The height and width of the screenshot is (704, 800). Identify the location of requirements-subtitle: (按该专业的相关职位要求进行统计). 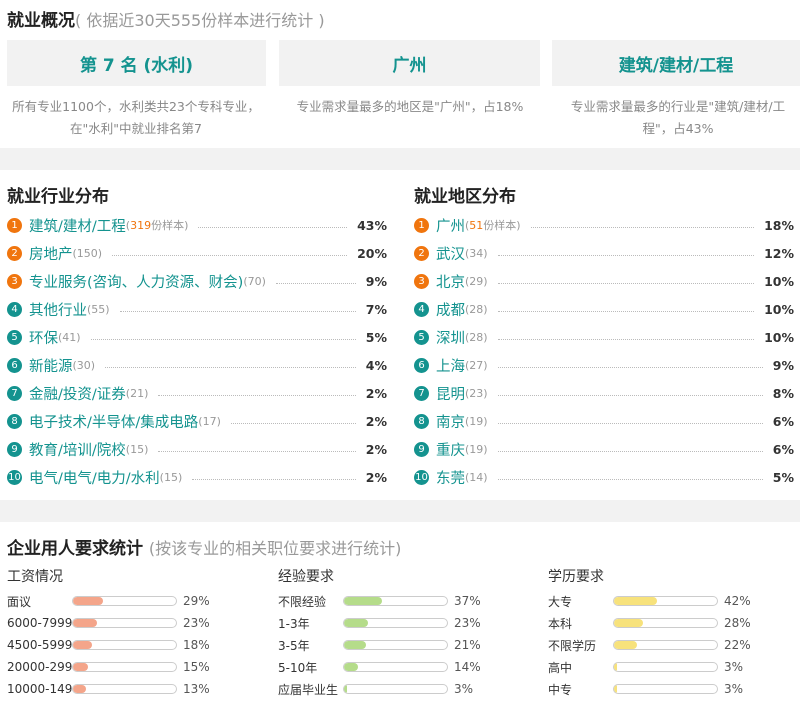
(275, 548).